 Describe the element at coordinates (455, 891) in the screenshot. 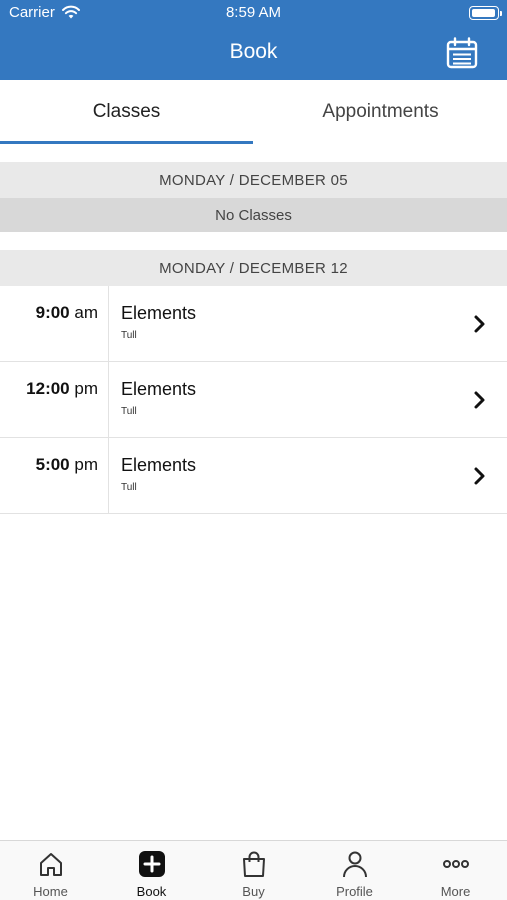

I see `tabbar-label: More` at that location.